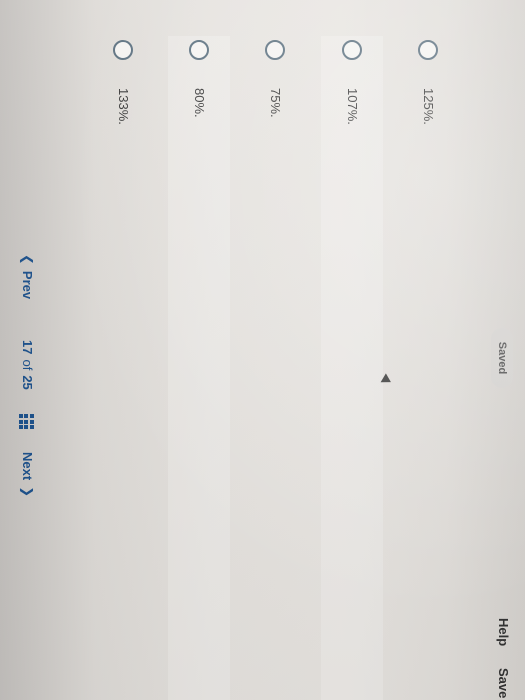  What do you see at coordinates (26, 421) in the screenshot?
I see `grid-icon` at bounding box center [26, 421].